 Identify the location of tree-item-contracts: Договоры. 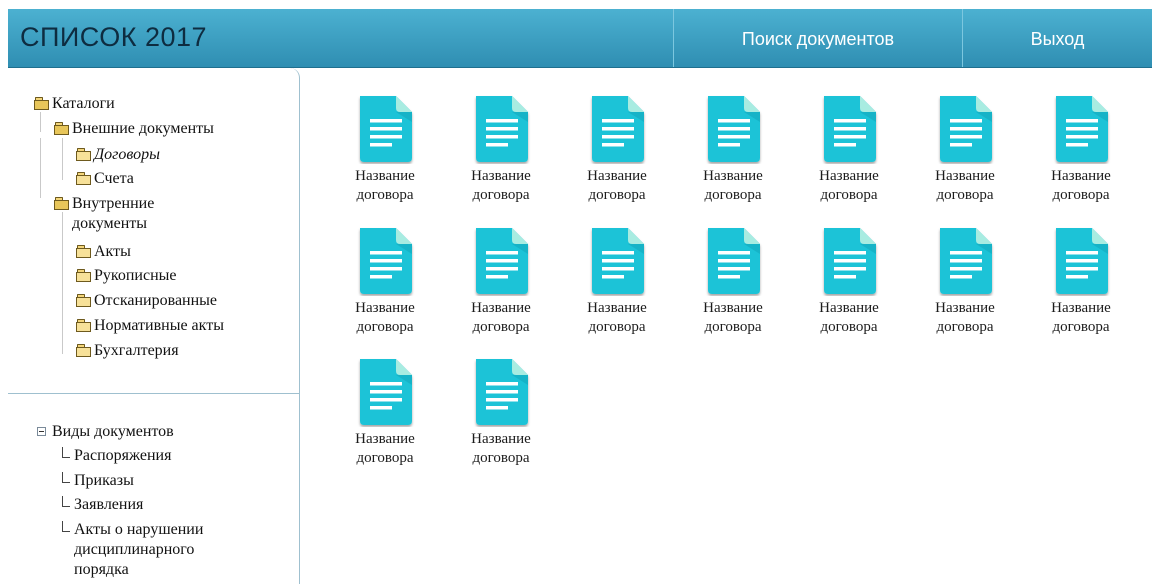
(118, 155).